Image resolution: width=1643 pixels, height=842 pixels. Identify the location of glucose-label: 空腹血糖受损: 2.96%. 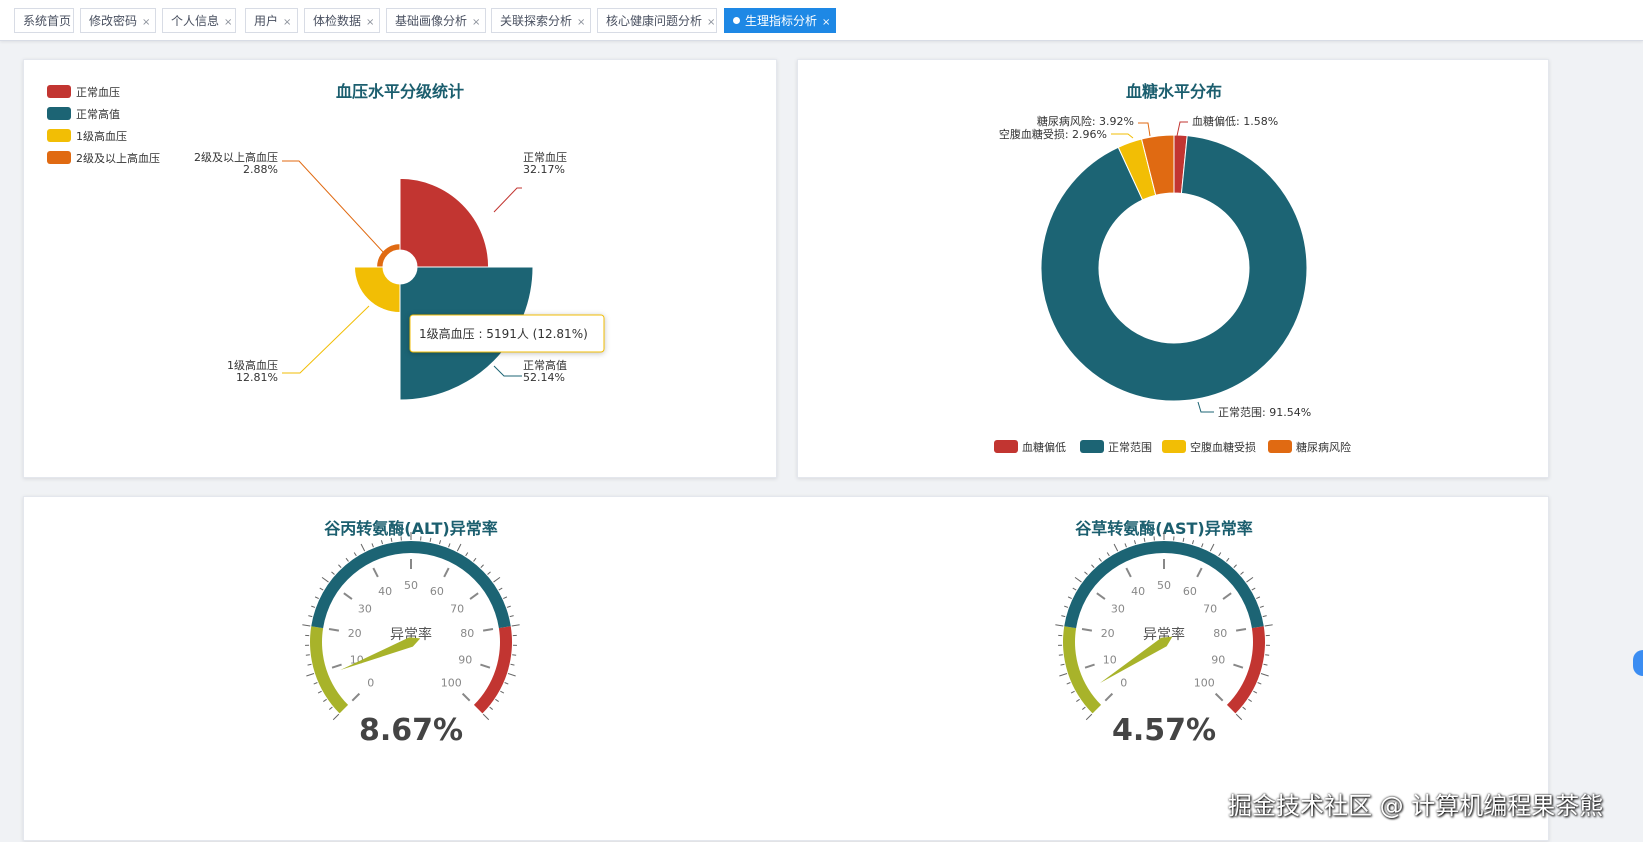
(1053, 134).